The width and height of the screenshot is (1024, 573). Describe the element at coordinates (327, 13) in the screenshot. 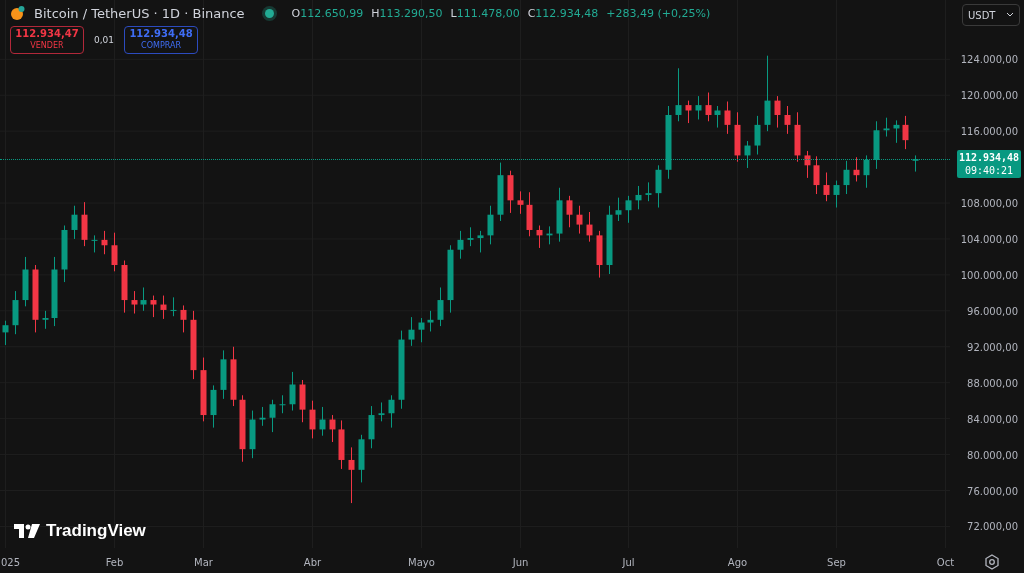

I see `ohlc-value: O112.650,99` at that location.